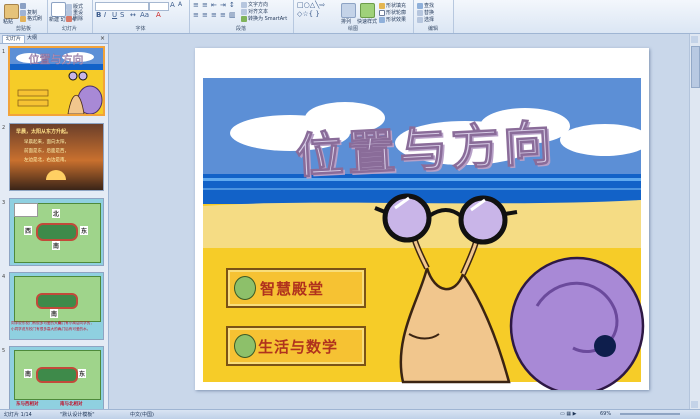 The height and width of the screenshot is (419, 700). What do you see at coordinates (425, 19) in the screenshot?
I see `select-button: 选择` at bounding box center [425, 19].